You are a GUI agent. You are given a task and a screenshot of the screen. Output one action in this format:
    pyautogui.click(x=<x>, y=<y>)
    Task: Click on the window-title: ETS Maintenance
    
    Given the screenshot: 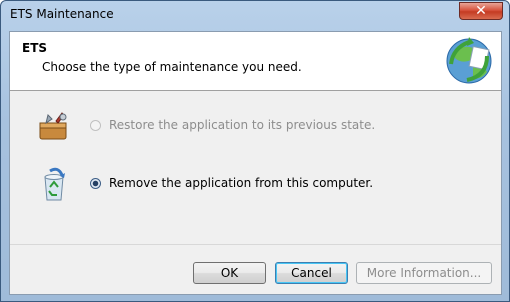 What is the action you would take?
    pyautogui.click(x=62, y=14)
    